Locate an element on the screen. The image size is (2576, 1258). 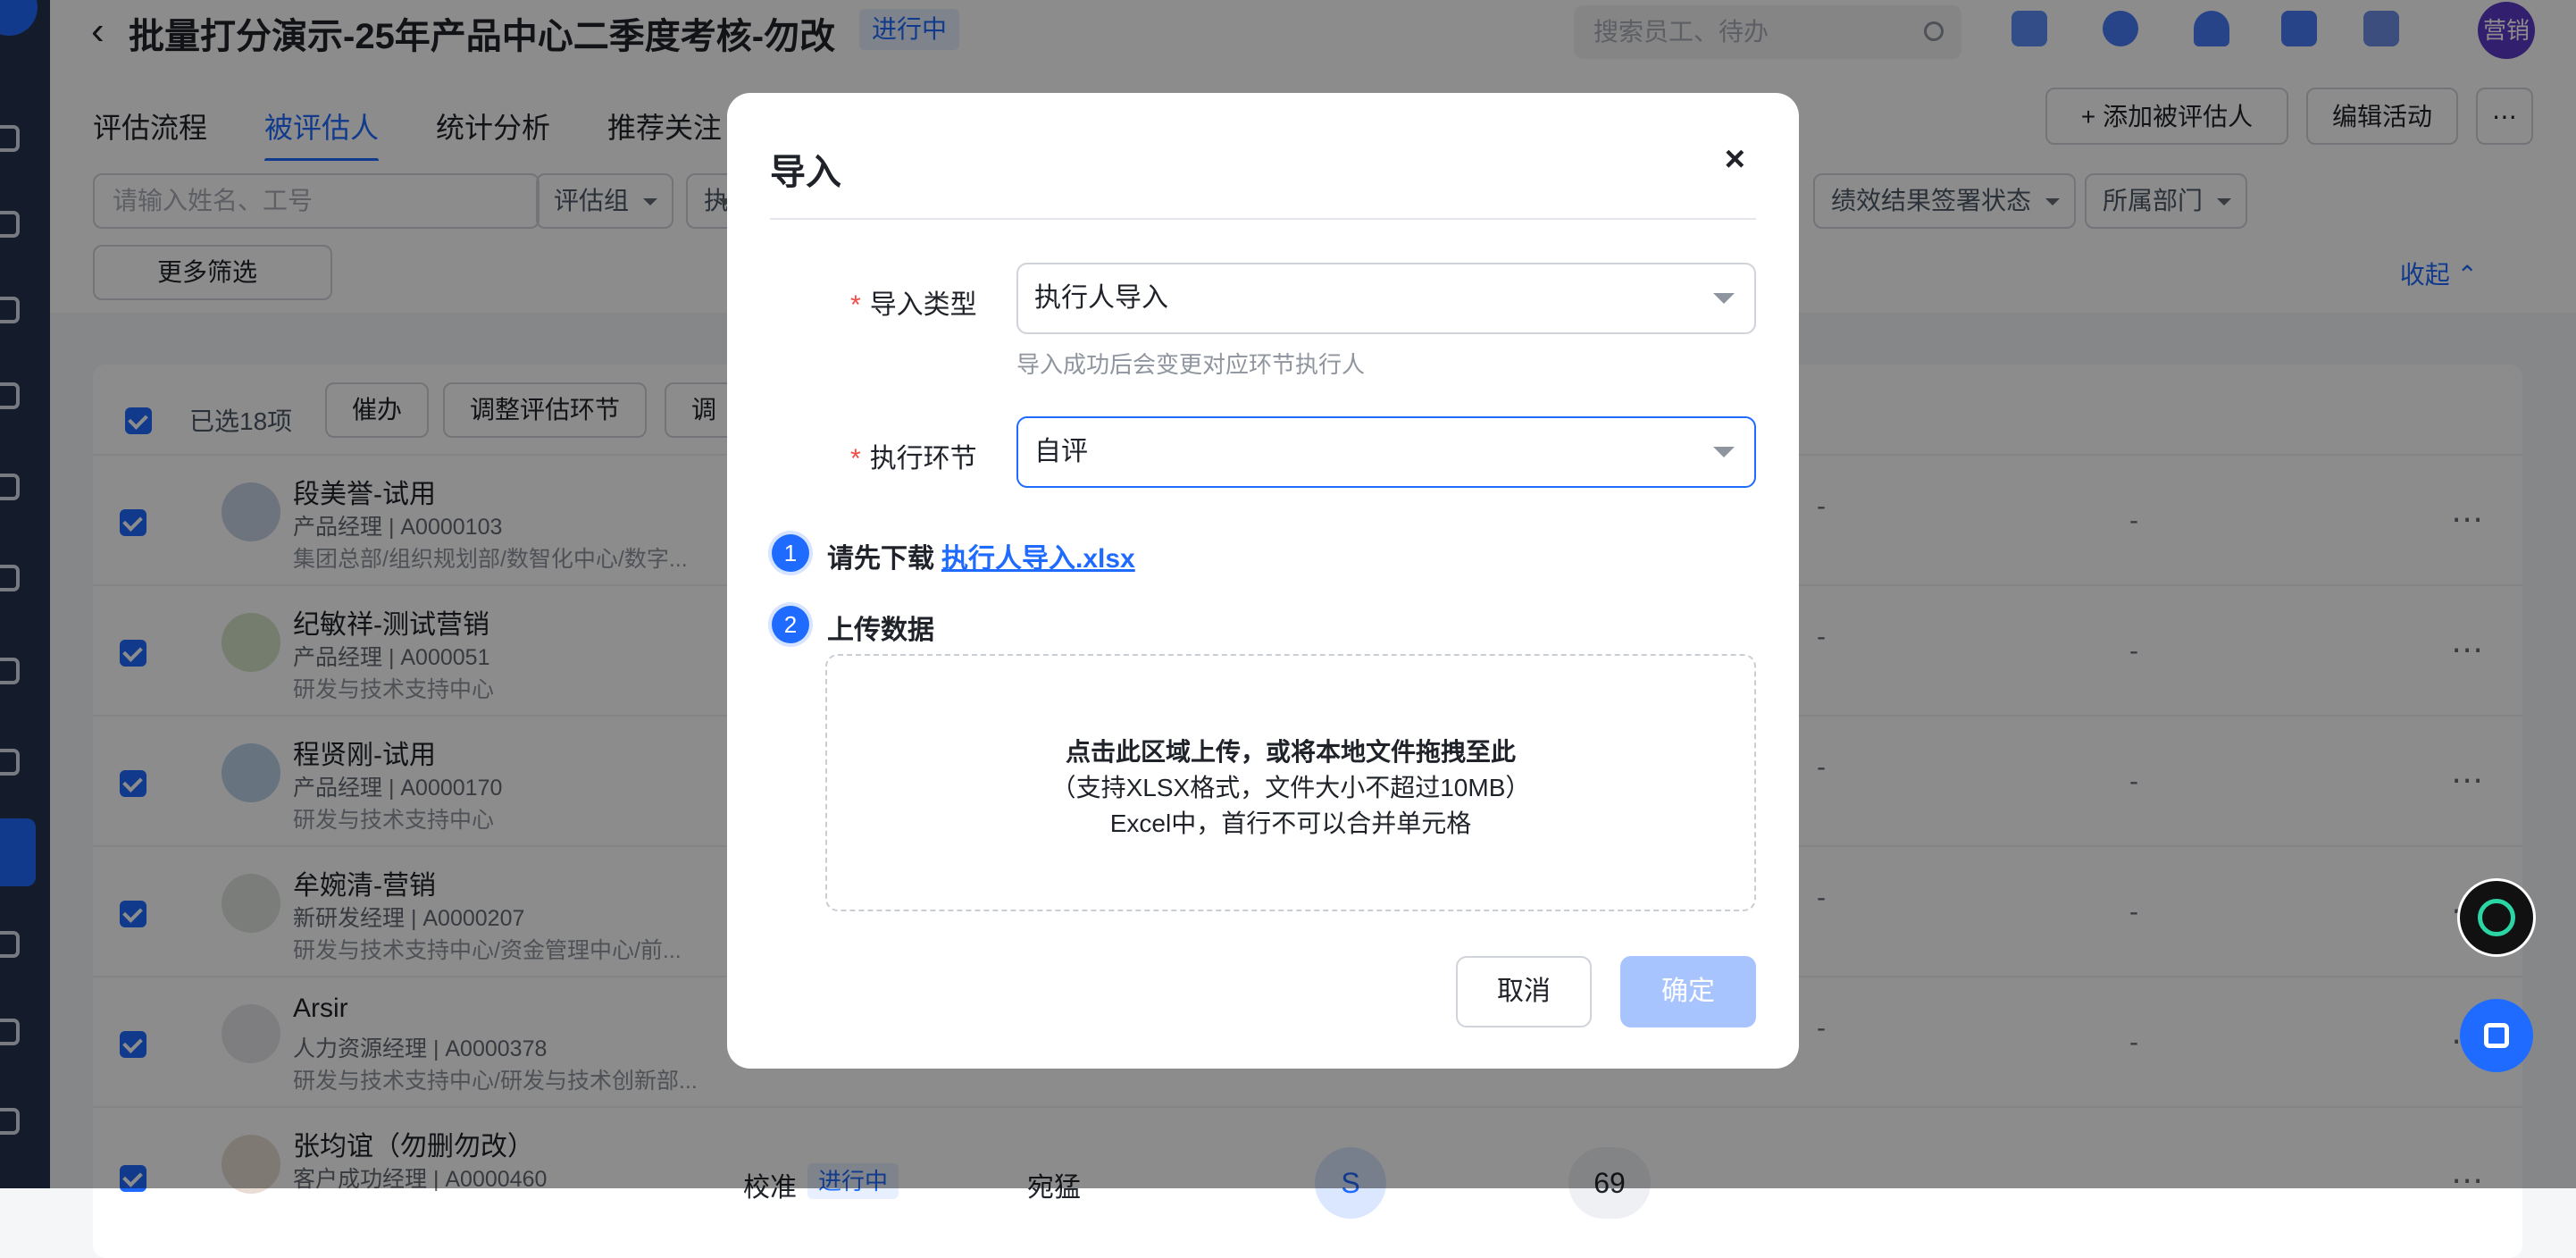
stage-label: * 执行环节 is located at coordinates (914, 455).